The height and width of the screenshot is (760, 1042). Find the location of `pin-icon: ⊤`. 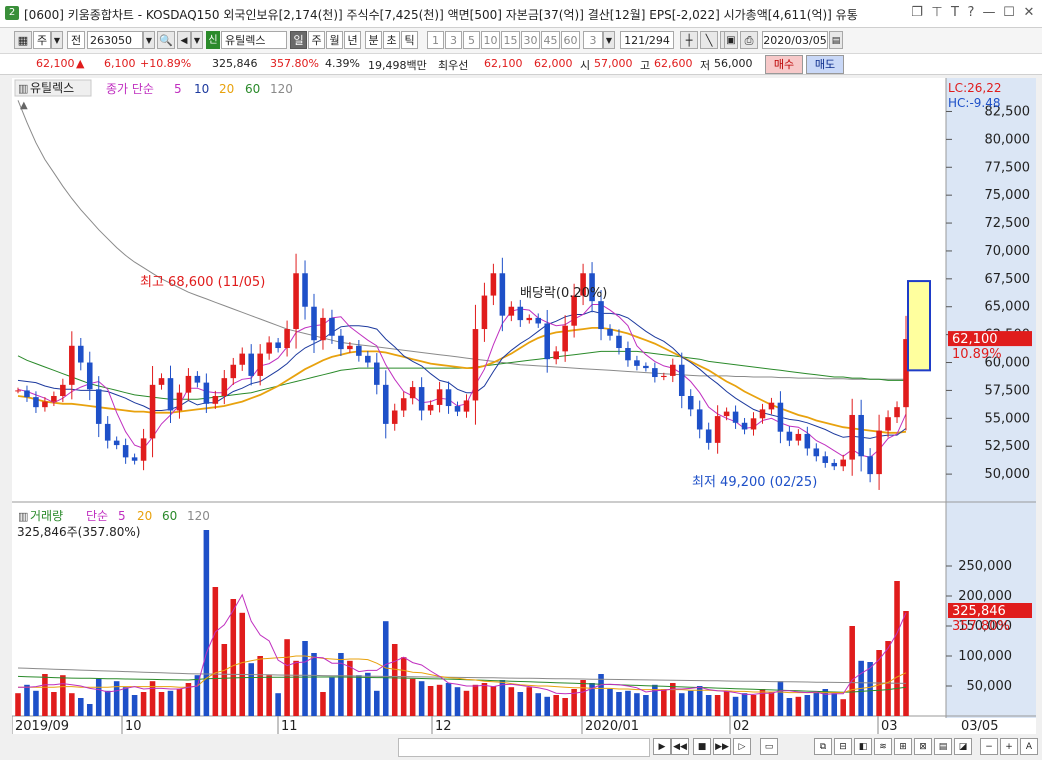

pin-icon: ⊤ is located at coordinates (937, 13).